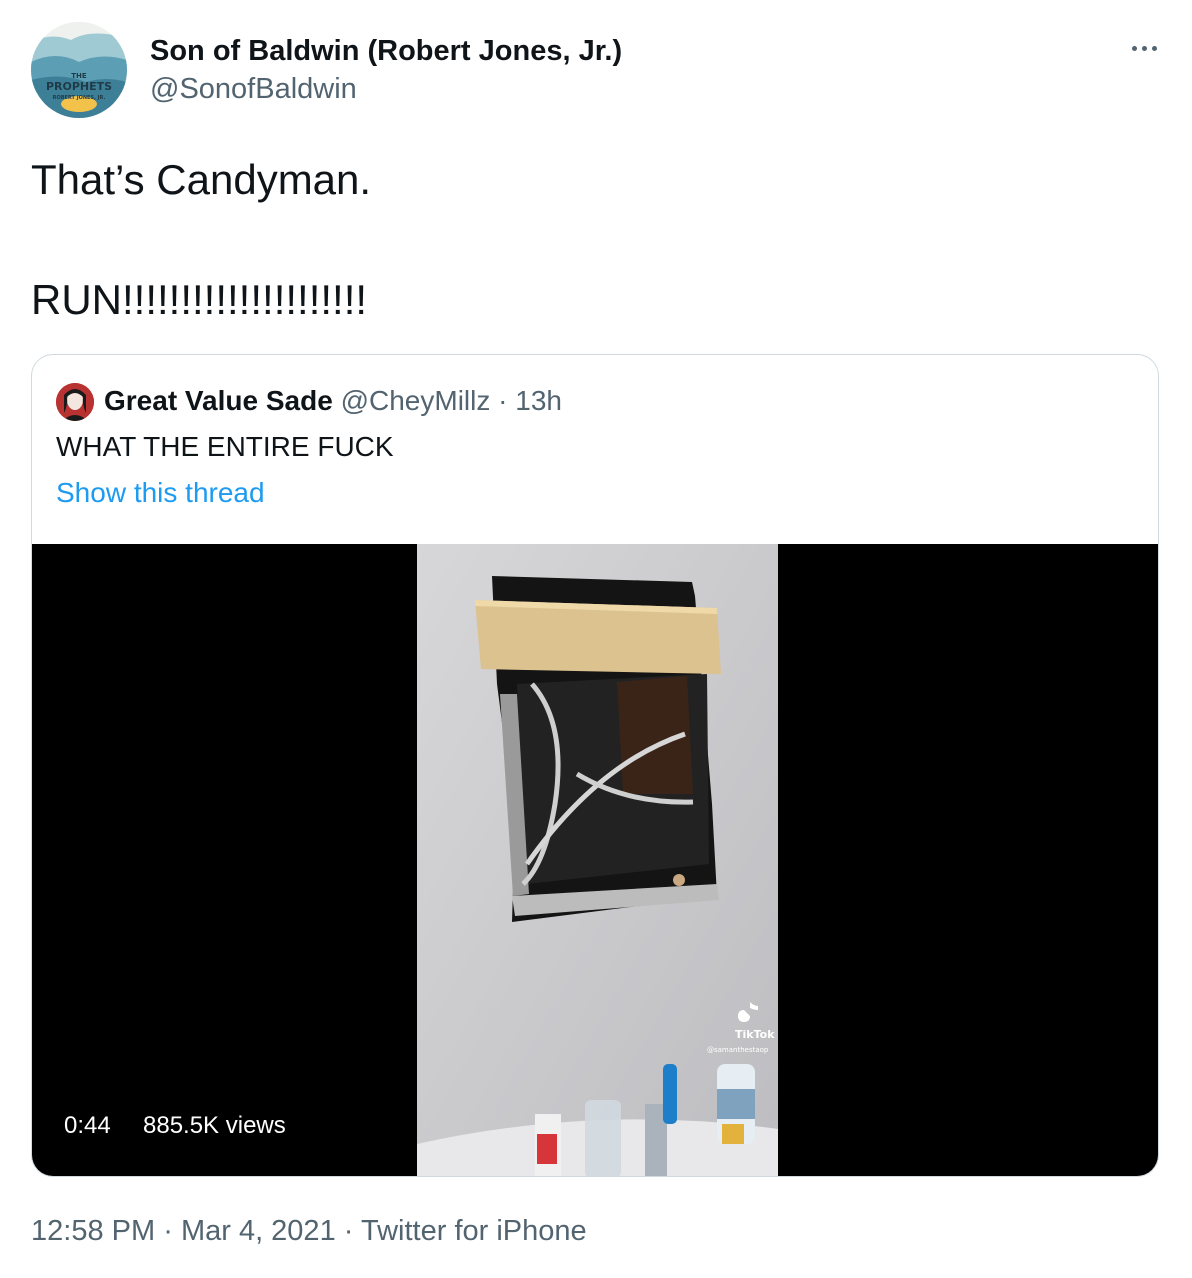  I want to click on video-views: 885.5K views, so click(214, 1125).